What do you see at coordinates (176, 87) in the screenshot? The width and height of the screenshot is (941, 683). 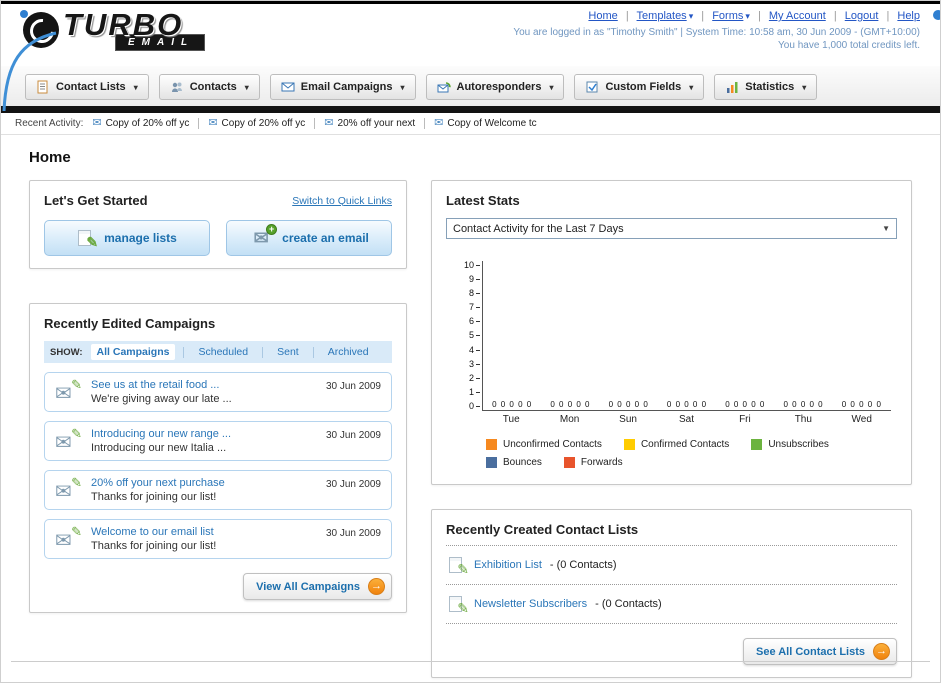 I see `contacts-icon` at bounding box center [176, 87].